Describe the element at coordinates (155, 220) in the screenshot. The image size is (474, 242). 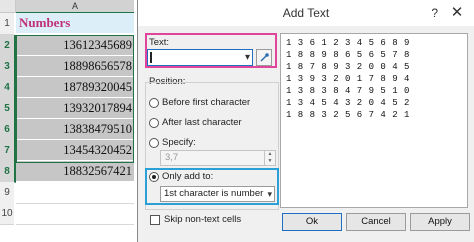
I see `skip-non-text-checkbox` at that location.